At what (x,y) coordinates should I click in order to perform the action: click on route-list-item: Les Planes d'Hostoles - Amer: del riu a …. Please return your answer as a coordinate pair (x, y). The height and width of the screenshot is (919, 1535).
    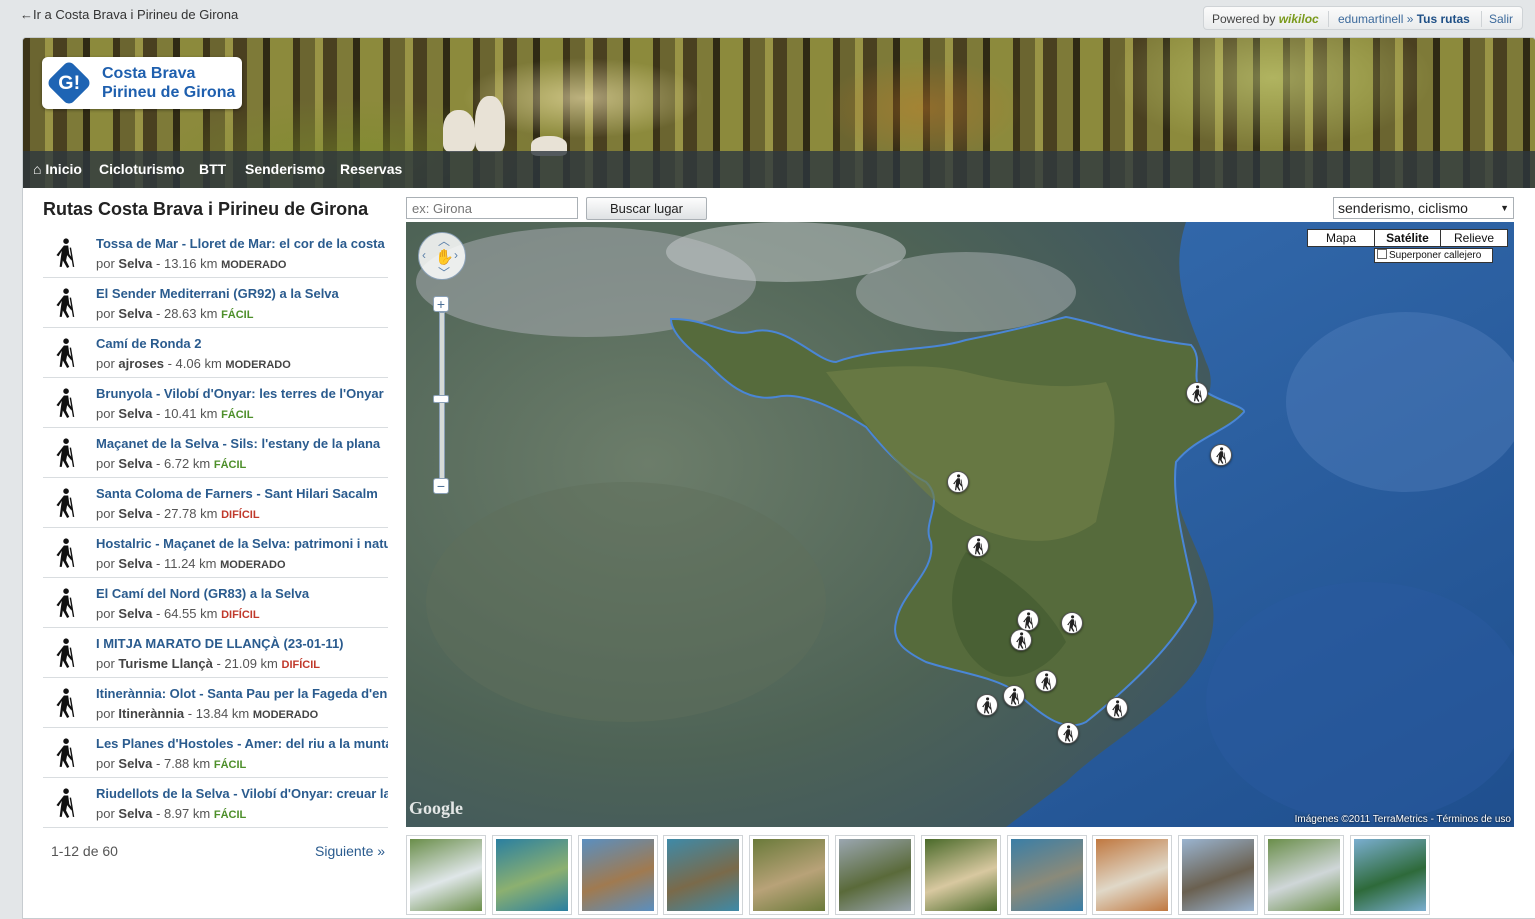
    Looking at the image, I should click on (215, 753).